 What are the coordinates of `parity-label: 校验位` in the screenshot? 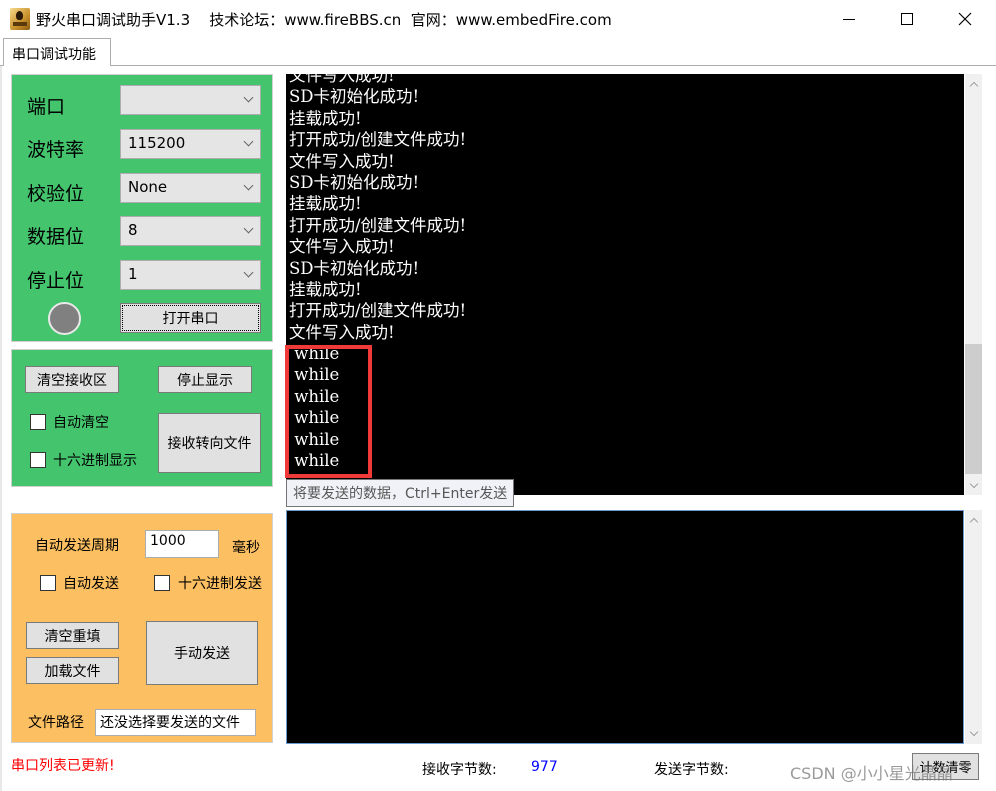 It's located at (56, 194).